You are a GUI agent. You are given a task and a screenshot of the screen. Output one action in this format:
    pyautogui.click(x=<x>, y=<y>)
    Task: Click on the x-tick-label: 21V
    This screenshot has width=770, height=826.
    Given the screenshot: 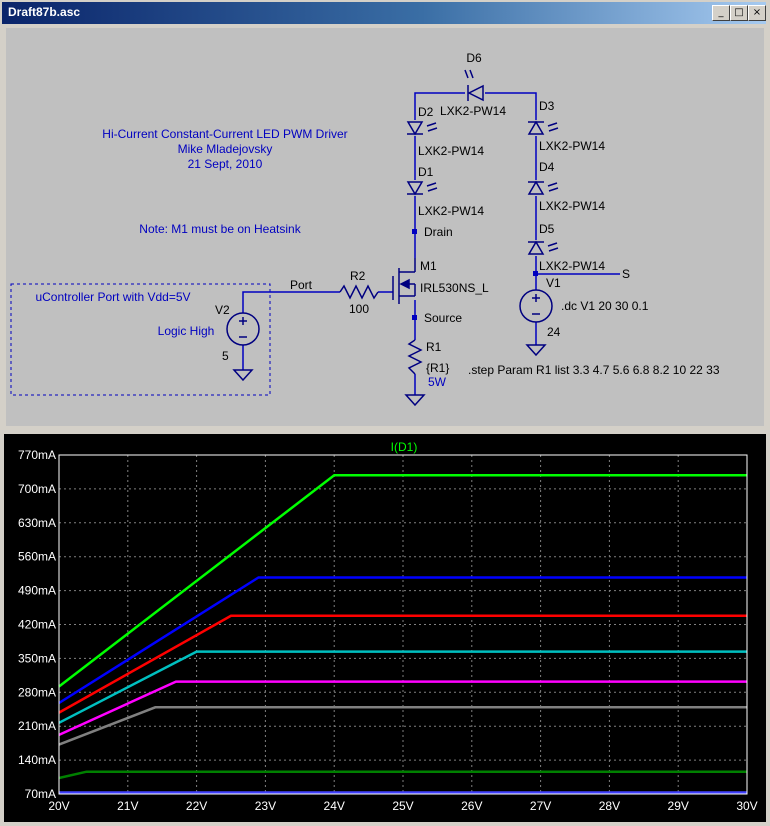 What is the action you would take?
    pyautogui.click(x=127, y=806)
    